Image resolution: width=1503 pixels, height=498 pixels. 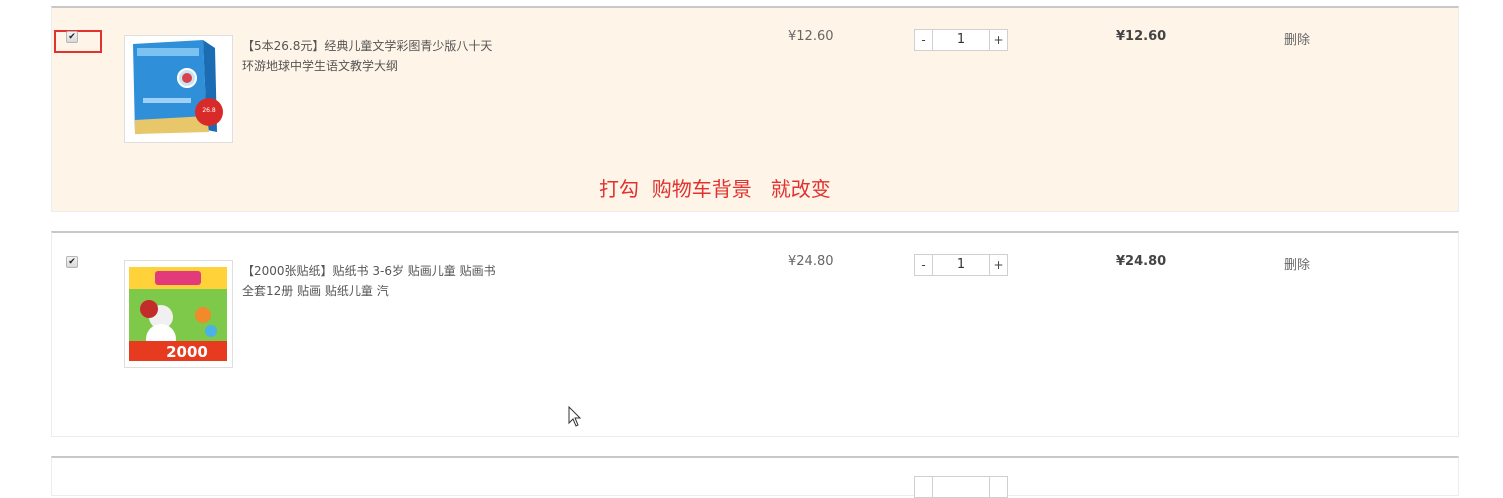 I want to click on cover-badge-text: 2000, so click(x=187, y=352).